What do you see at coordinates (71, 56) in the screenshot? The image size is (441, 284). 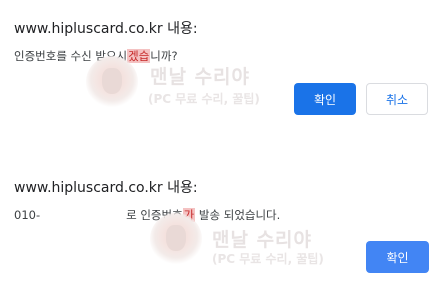 I see `message-text: 인증번호를 수신 받으시` at bounding box center [71, 56].